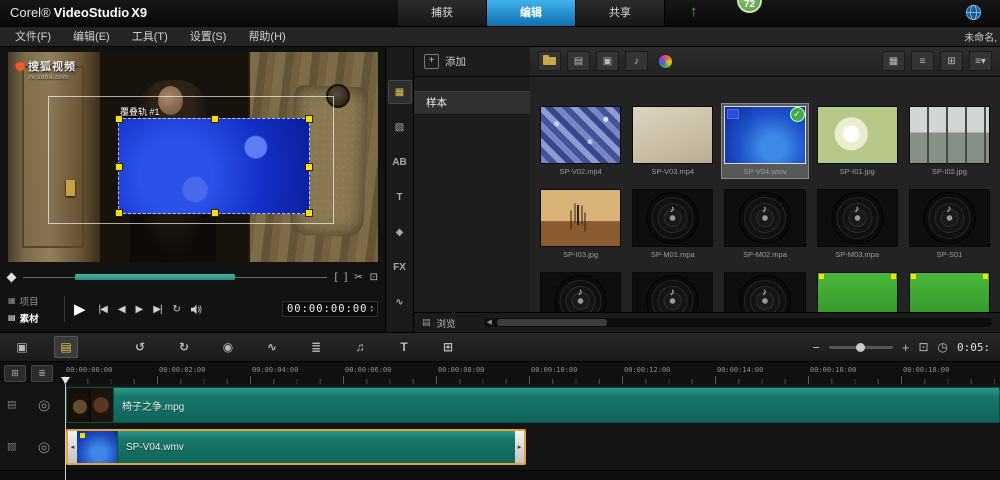  Describe the element at coordinates (923, 347) in the screenshot. I see `fit-project-icon: ⊡` at that location.